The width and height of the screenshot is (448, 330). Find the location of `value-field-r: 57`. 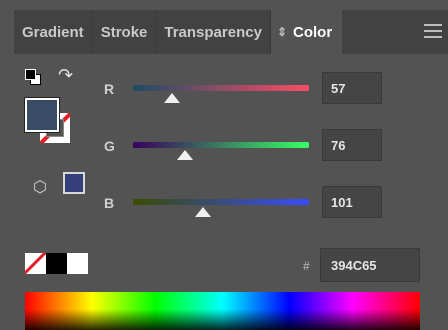

value-field-r: 57 is located at coordinates (352, 88).